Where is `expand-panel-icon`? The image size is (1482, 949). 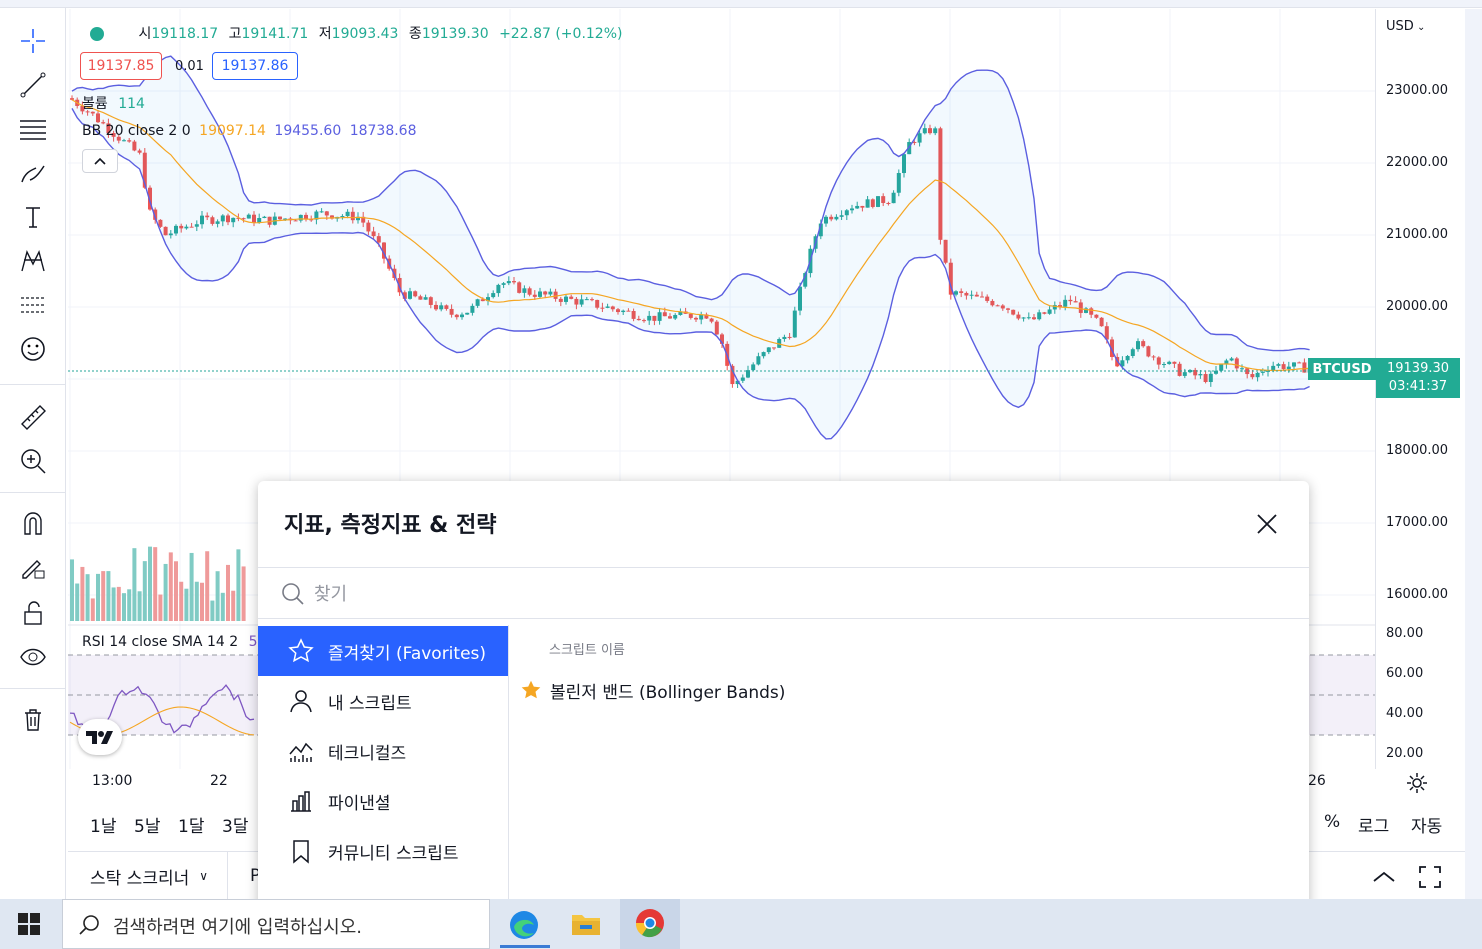
expand-panel-icon is located at coordinates (1384, 877).